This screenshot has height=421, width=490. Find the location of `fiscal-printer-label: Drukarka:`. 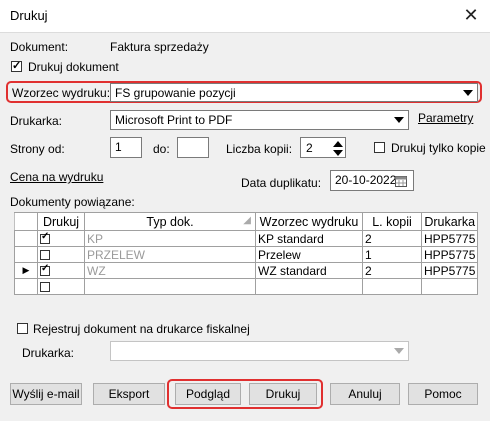

fiscal-printer-label: Drukarka: is located at coordinates (48, 353).